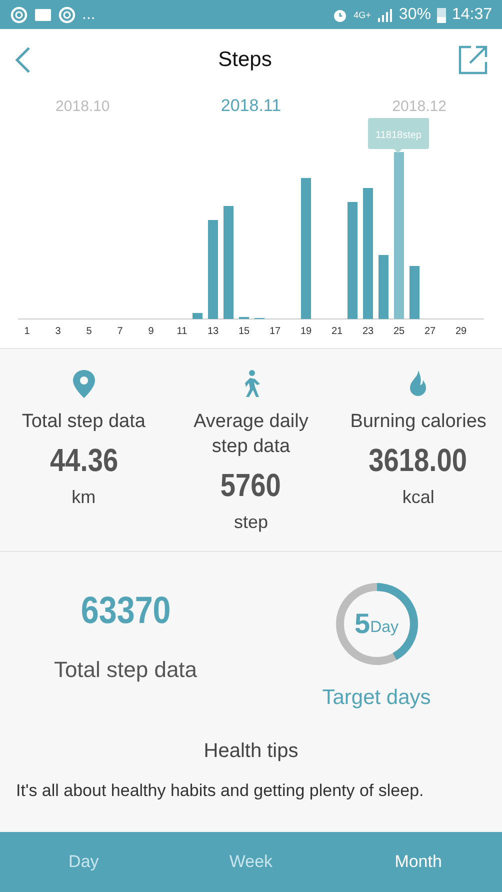 The height and width of the screenshot is (892, 502). Describe the element at coordinates (245, 60) in the screenshot. I see `screen-title: Steps` at that location.